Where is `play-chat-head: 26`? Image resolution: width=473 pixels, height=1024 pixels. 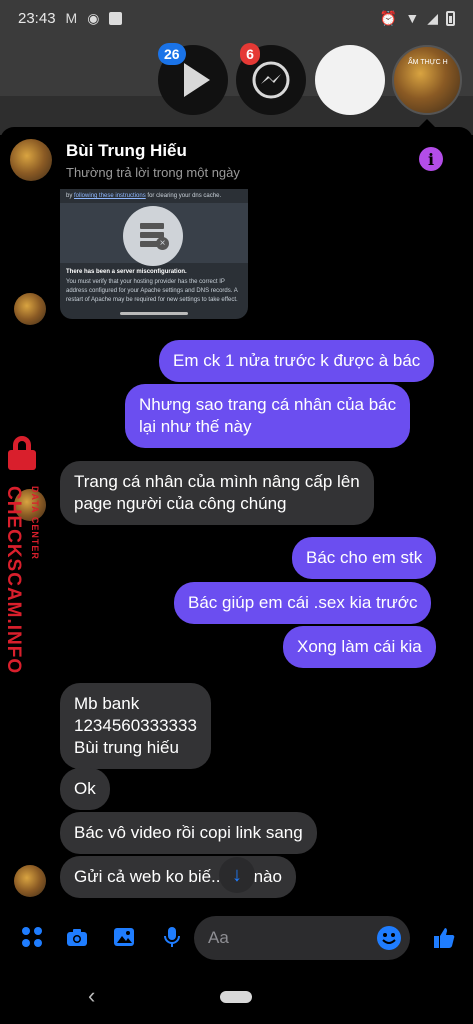
play-chat-head: 26 is located at coordinates (193, 79).